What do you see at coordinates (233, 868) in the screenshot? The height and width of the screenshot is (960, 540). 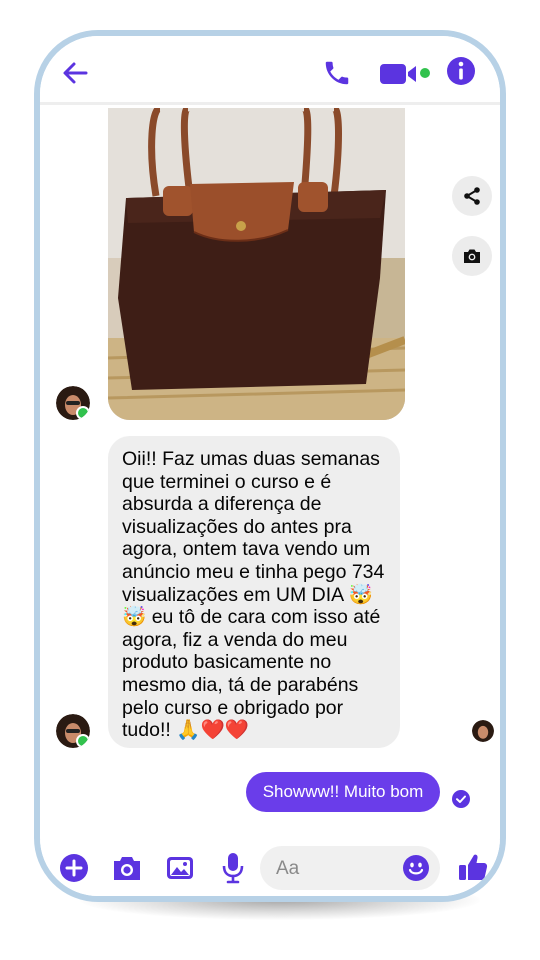 I see `microphone-icon` at bounding box center [233, 868].